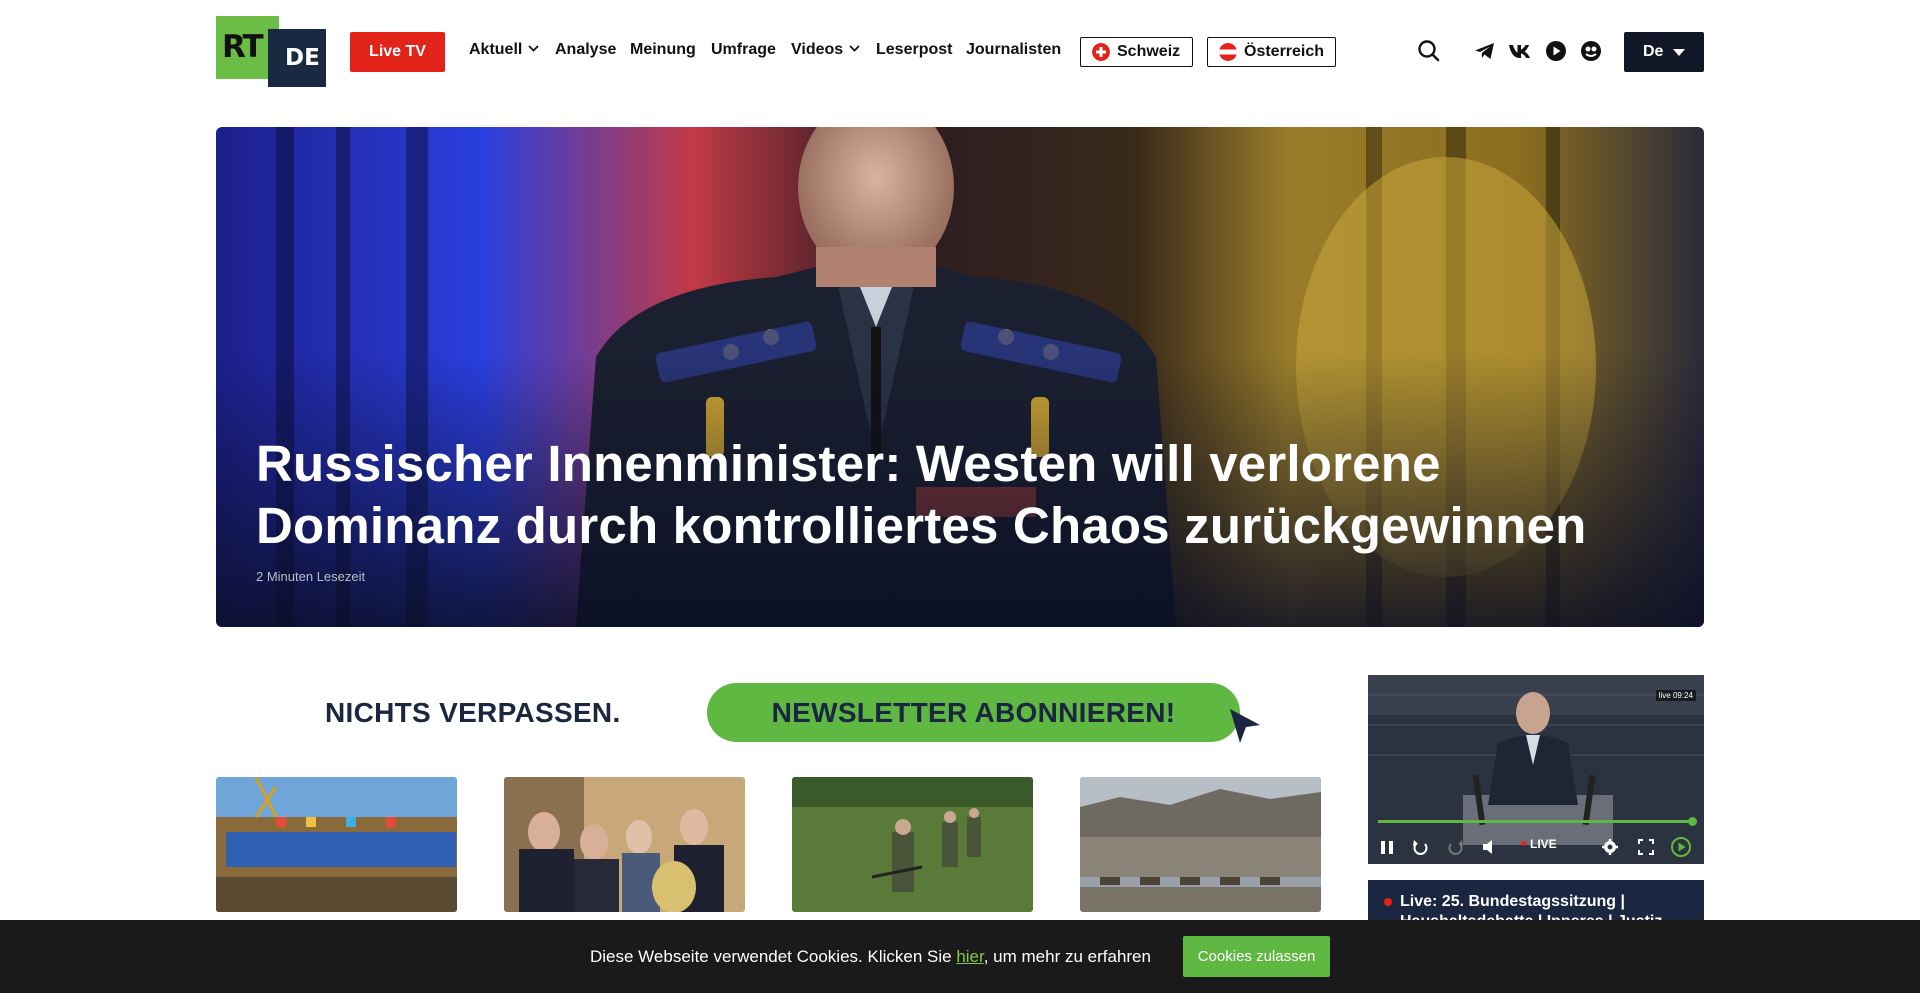 The image size is (1920, 993). I want to click on rewind-icon, so click(1420, 847).